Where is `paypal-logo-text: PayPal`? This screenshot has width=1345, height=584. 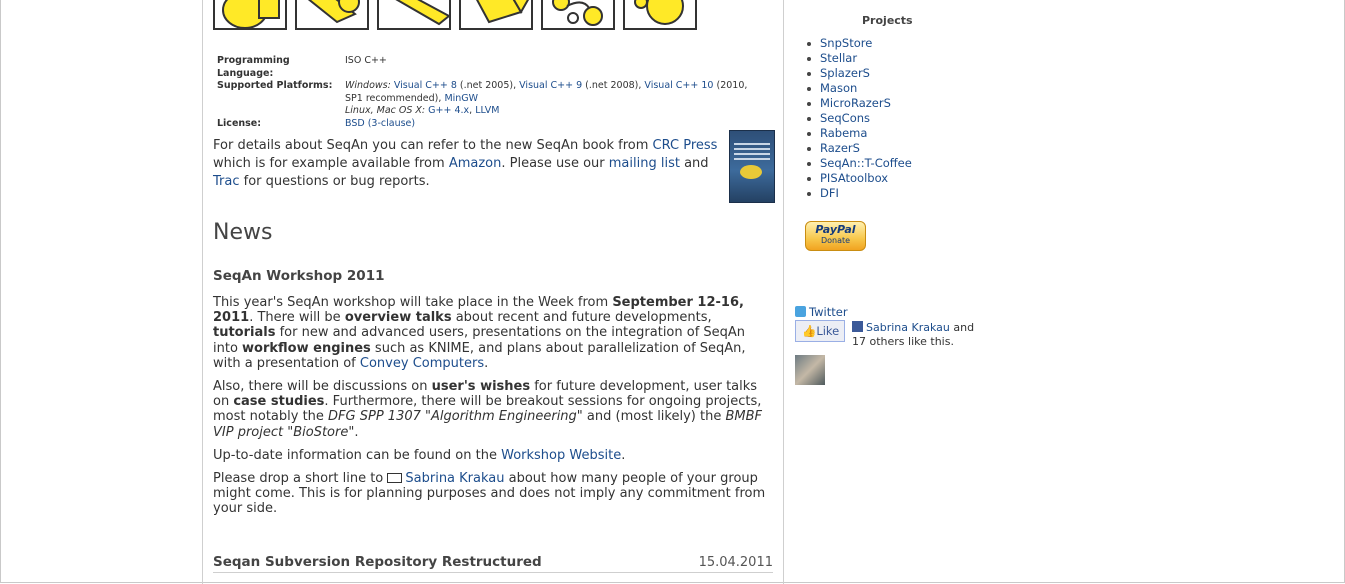 paypal-logo-text: PayPal is located at coordinates (835, 229).